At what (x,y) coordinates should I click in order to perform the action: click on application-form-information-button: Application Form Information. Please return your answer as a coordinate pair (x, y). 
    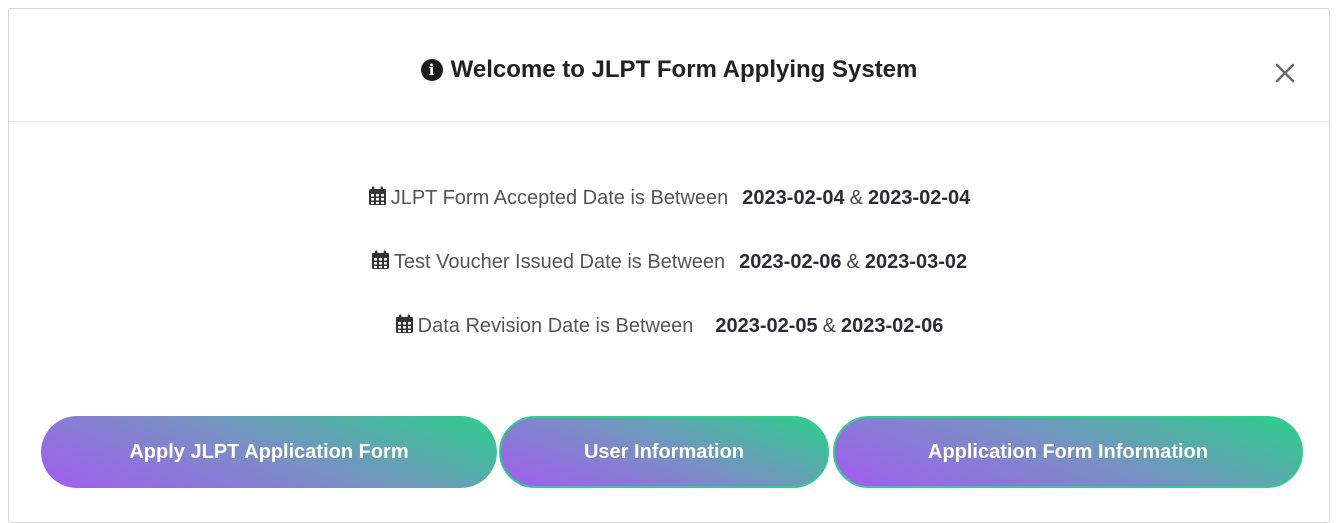
    Looking at the image, I should click on (1068, 452).